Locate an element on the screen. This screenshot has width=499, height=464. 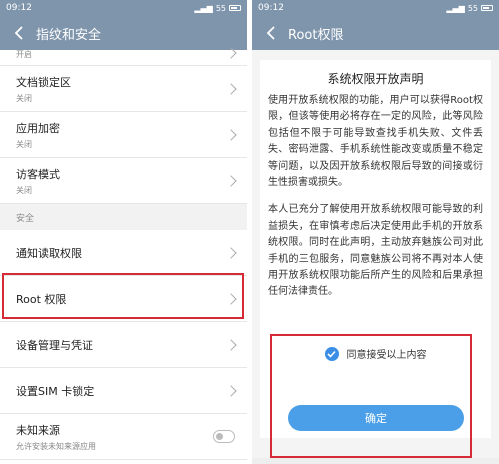
list-item-document-lock: 文档锁定区 关闭 is located at coordinates (123, 89).